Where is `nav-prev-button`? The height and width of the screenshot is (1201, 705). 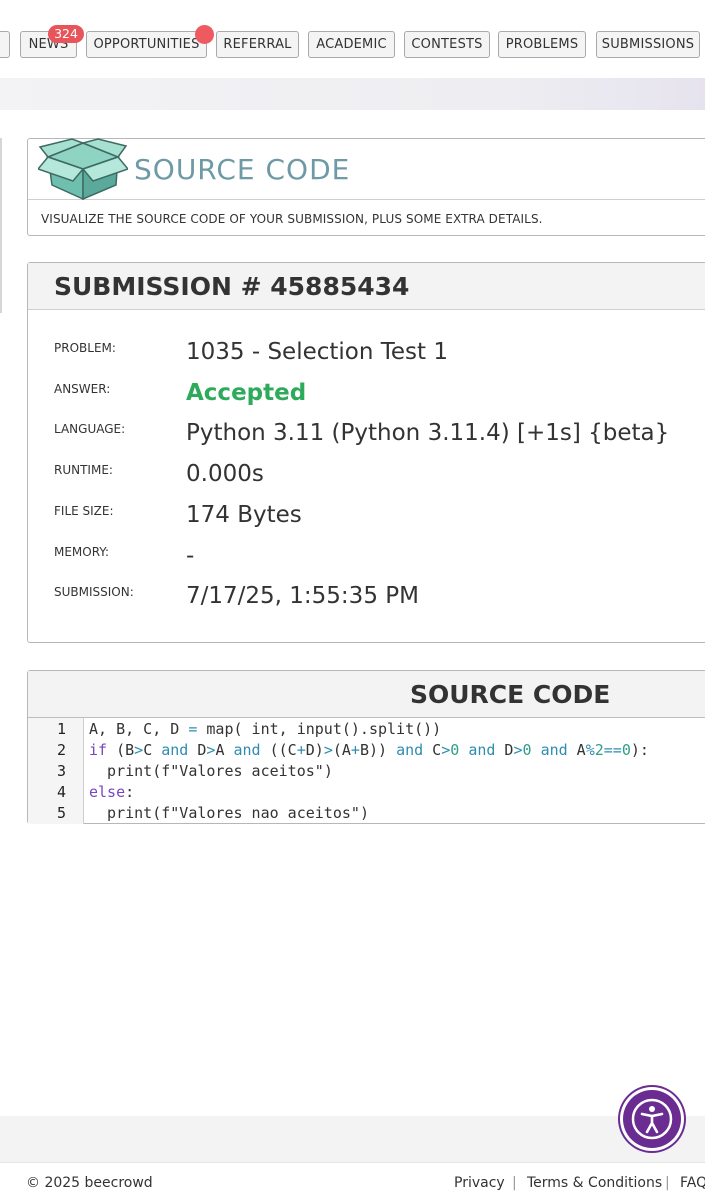
nav-prev-button is located at coordinates (5, 44).